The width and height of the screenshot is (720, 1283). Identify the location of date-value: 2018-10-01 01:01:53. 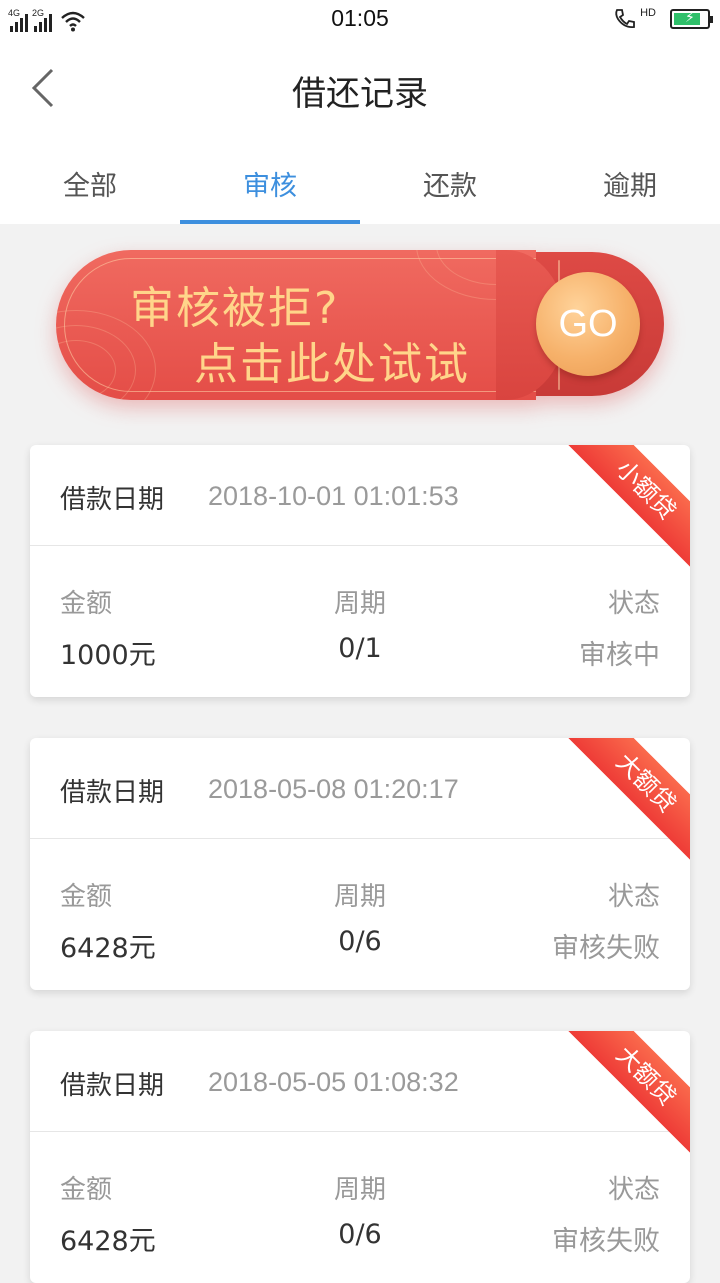
(333, 496).